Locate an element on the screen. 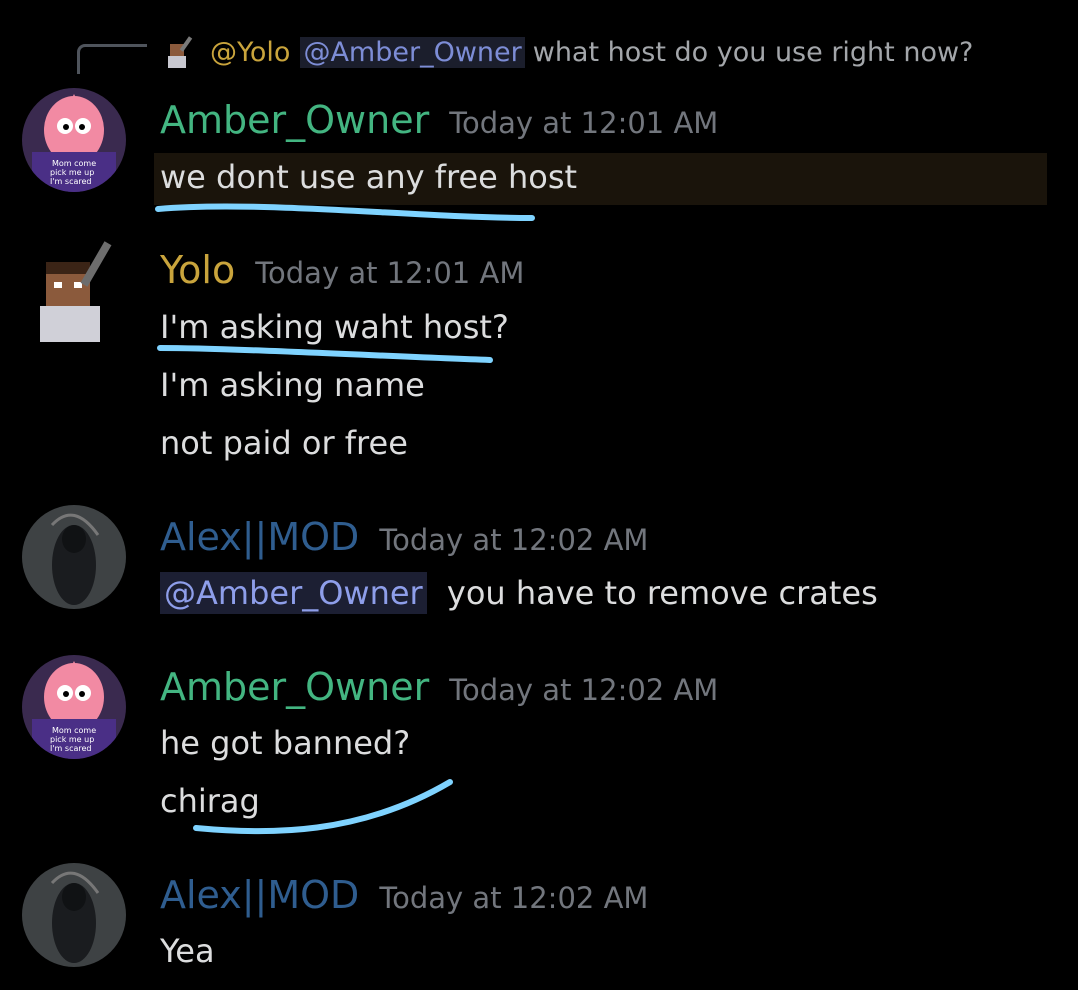 This screenshot has width=1078, height=990. message-header: Yolo Today at 12:01 AM is located at coordinates (342, 270).